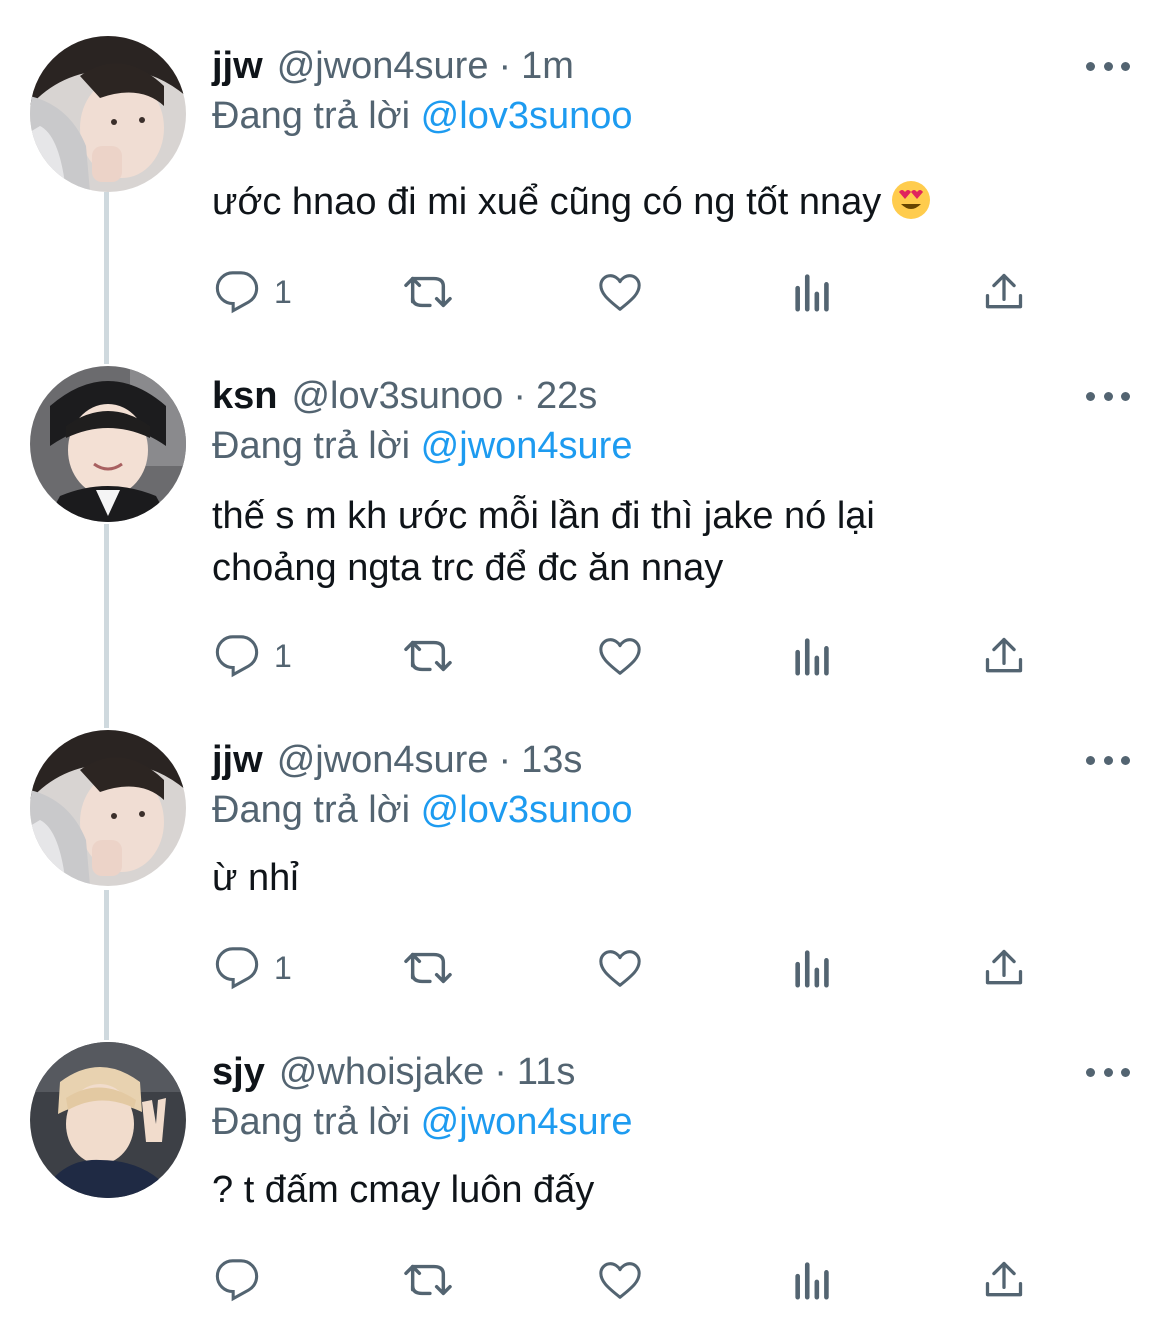  What do you see at coordinates (381, 1072) in the screenshot?
I see `user-handle: @whoisjake` at bounding box center [381, 1072].